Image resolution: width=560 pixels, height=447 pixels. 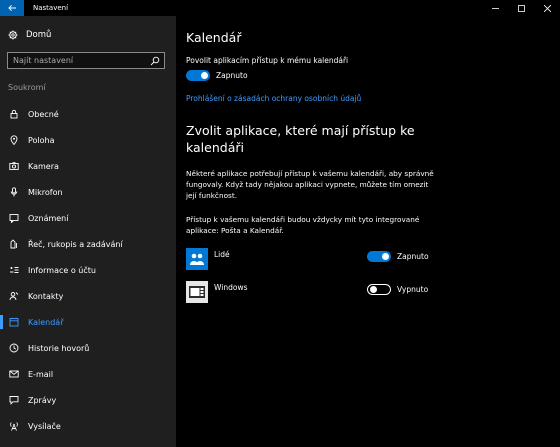 What do you see at coordinates (45, 192) in the screenshot?
I see `sidebar-item-label: Mikrofon` at bounding box center [45, 192].